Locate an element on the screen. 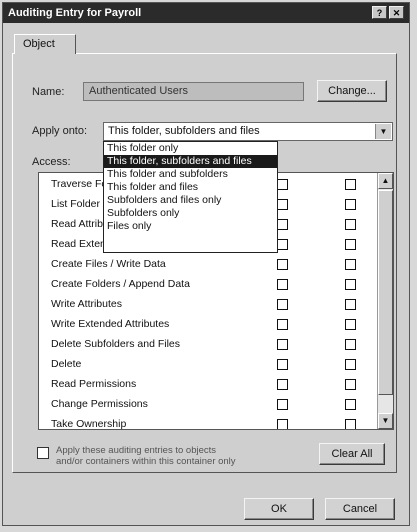 The height and width of the screenshot is (532, 417). permission-label: Create Folders / Append Data is located at coordinates (120, 284).